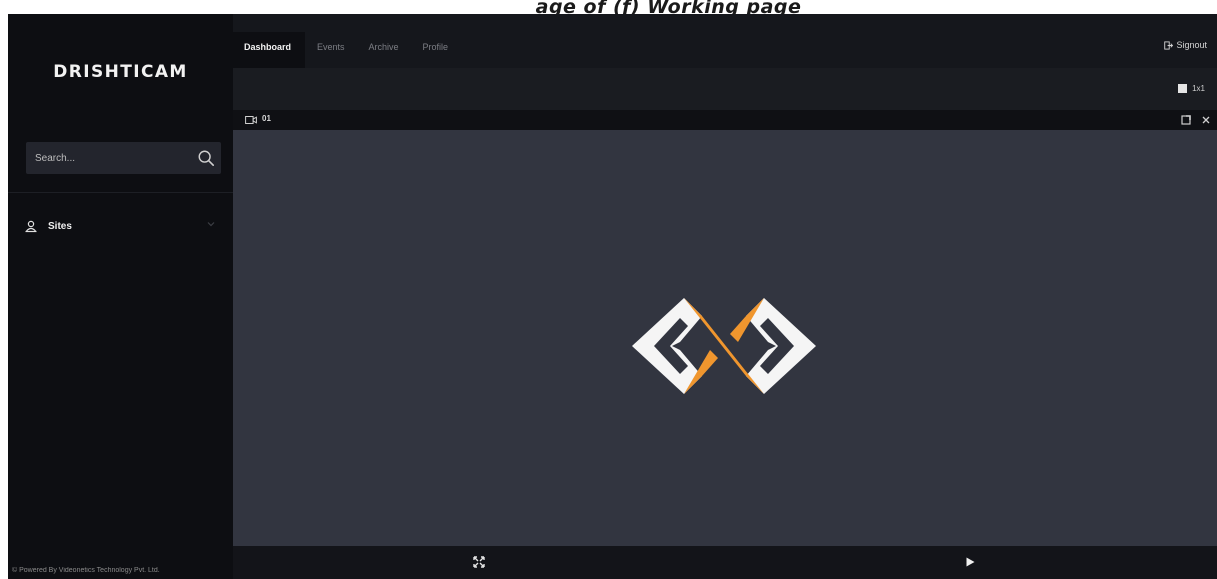 Image resolution: width=1217 pixels, height=579 pixels. What do you see at coordinates (31, 226) in the screenshot?
I see `sites-icon` at bounding box center [31, 226].